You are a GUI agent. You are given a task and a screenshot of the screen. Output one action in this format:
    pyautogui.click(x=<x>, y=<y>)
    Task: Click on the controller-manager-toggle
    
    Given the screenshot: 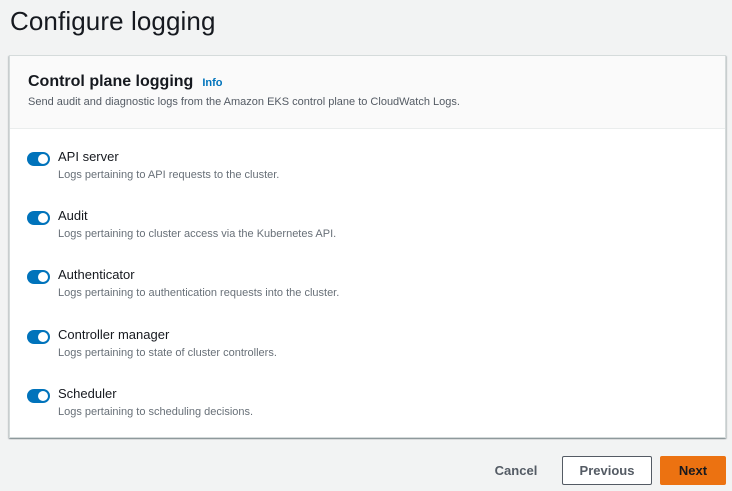 What is the action you would take?
    pyautogui.click(x=38, y=337)
    